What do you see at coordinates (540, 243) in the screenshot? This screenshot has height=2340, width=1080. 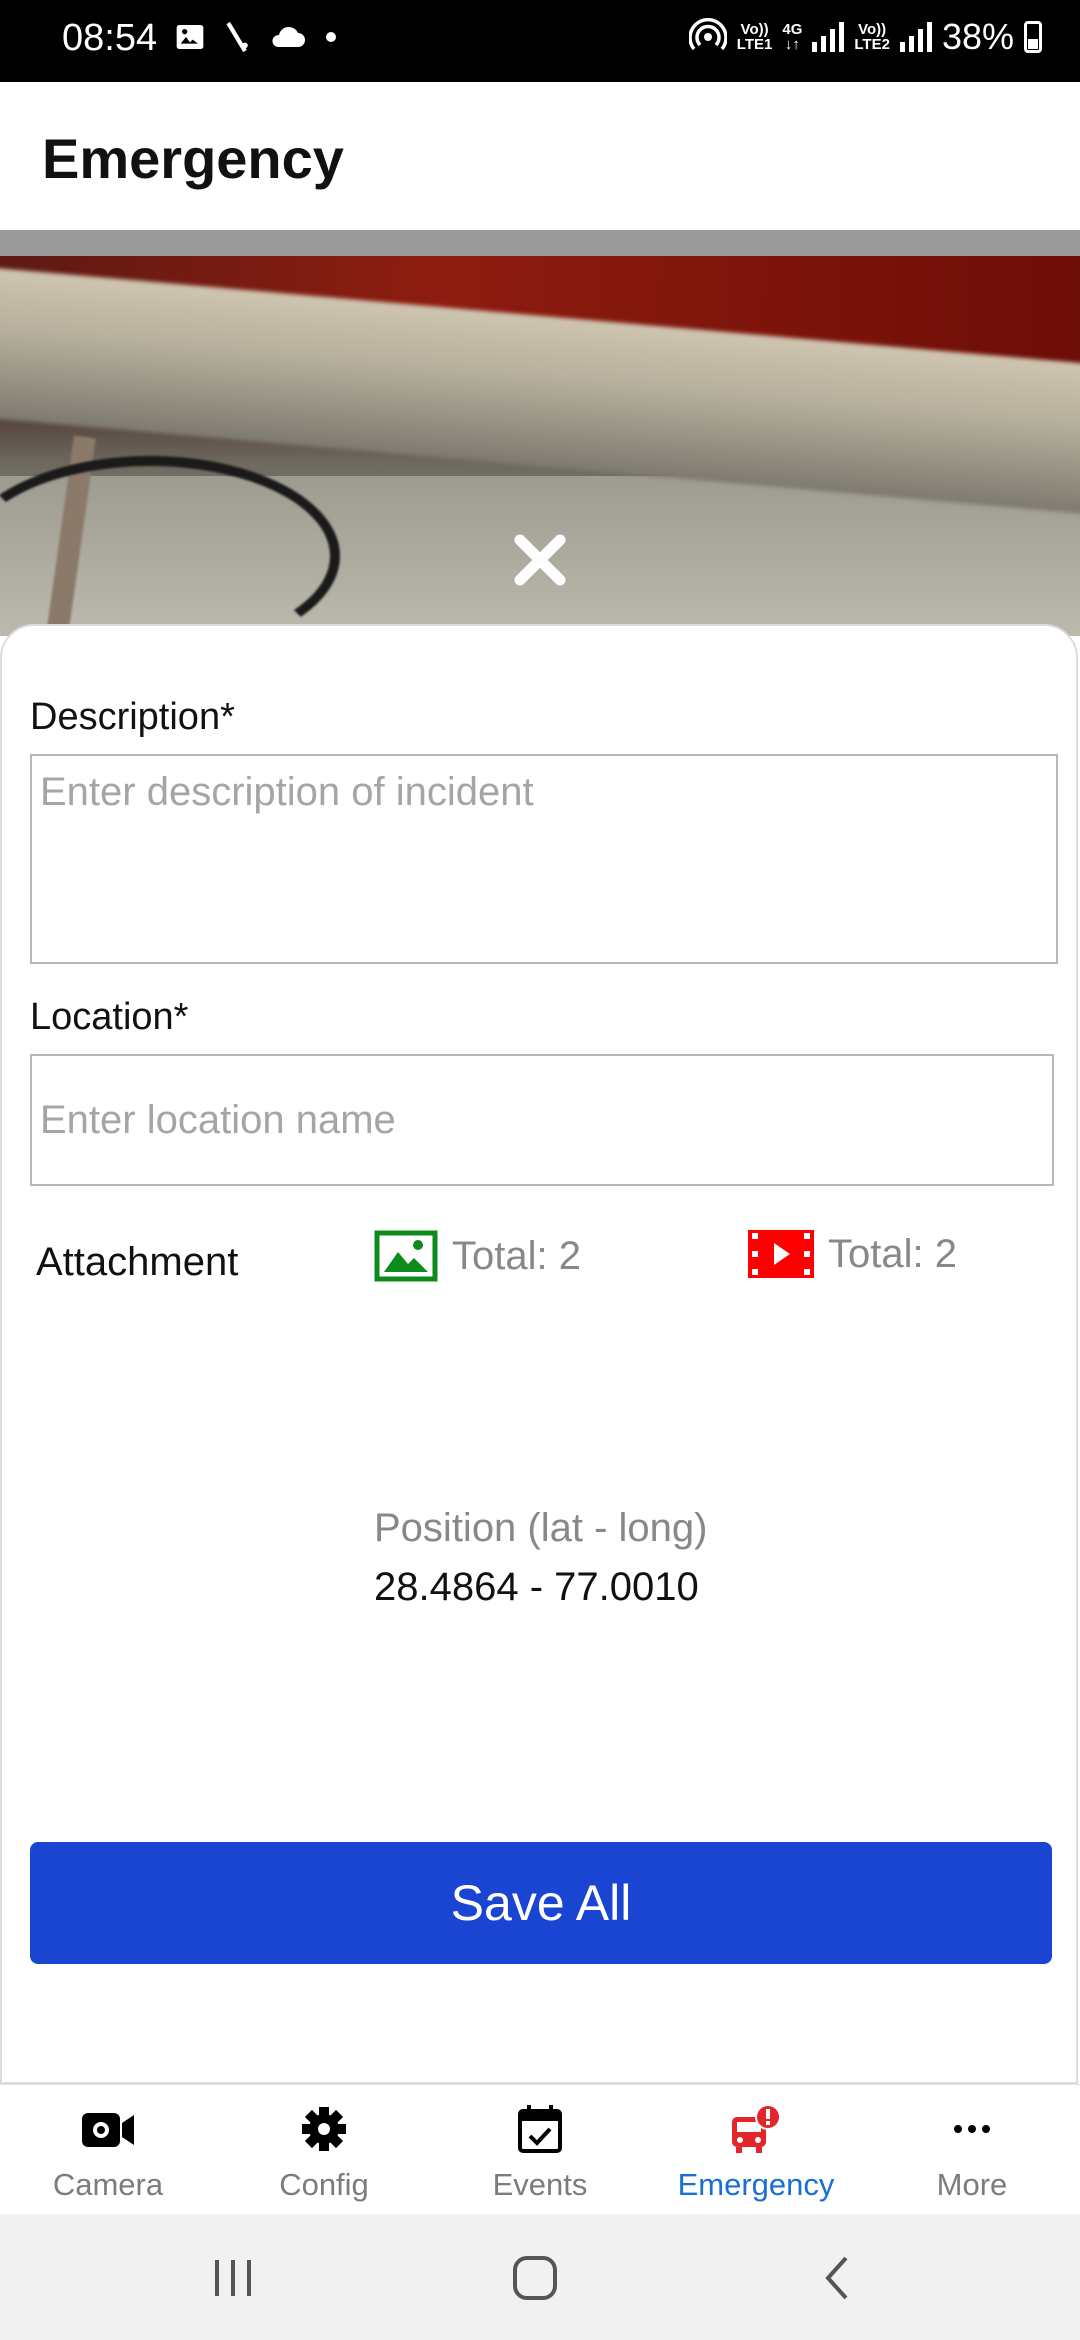 I see `header-divider` at bounding box center [540, 243].